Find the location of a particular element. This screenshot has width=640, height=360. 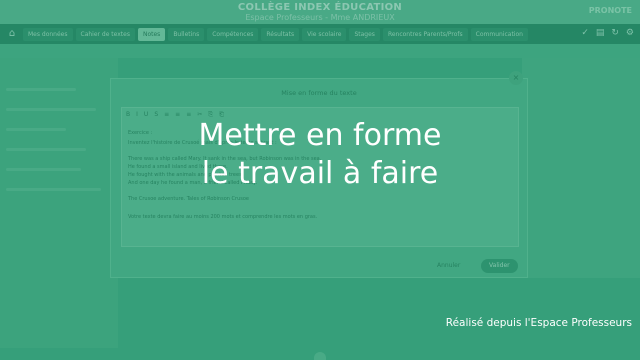

headline-line-2: le travail à faire is located at coordinates (320, 173).